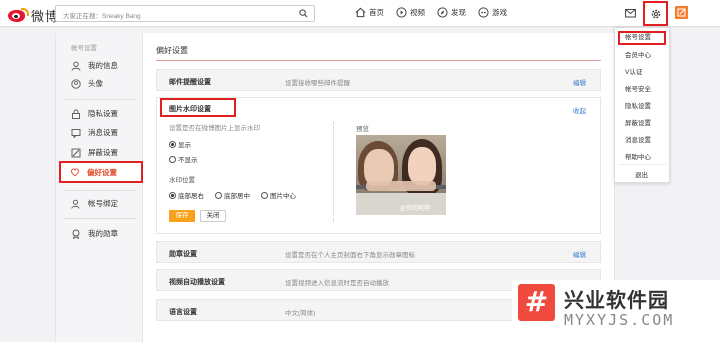 The image size is (720, 342). What do you see at coordinates (283, 196) in the screenshot?
I see `radio-label: 图片中心` at bounding box center [283, 196].